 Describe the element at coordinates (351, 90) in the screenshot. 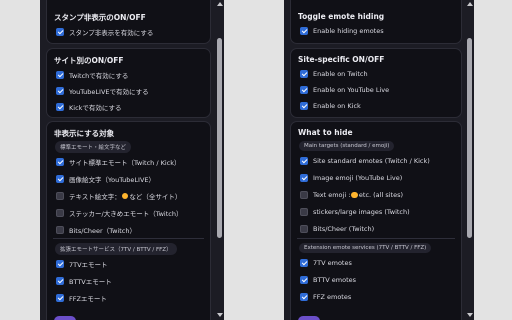

I see `option-label: Enable on YouTube Live` at that location.